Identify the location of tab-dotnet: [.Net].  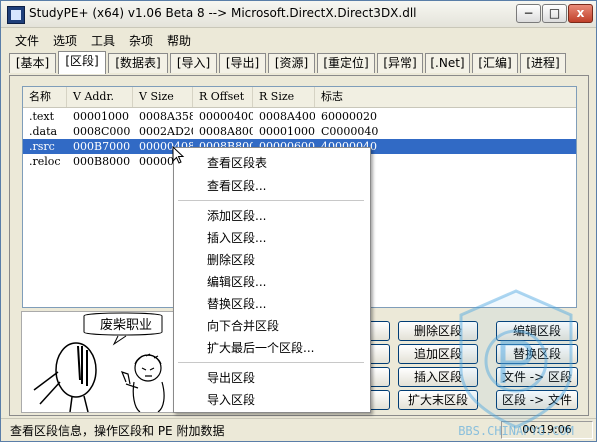
(447, 63).